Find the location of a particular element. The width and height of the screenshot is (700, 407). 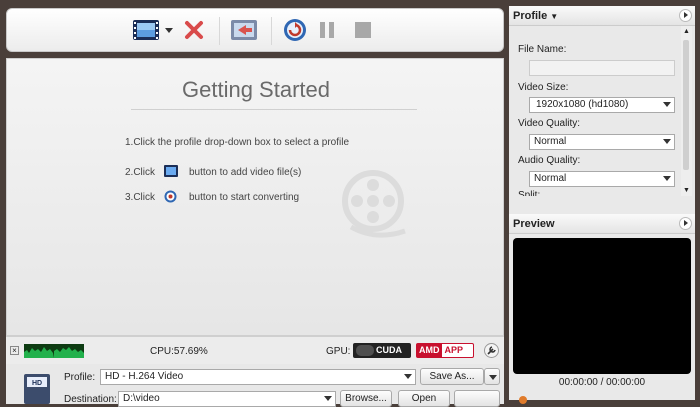

film-reel-watermark-icon is located at coordinates (374, 204).